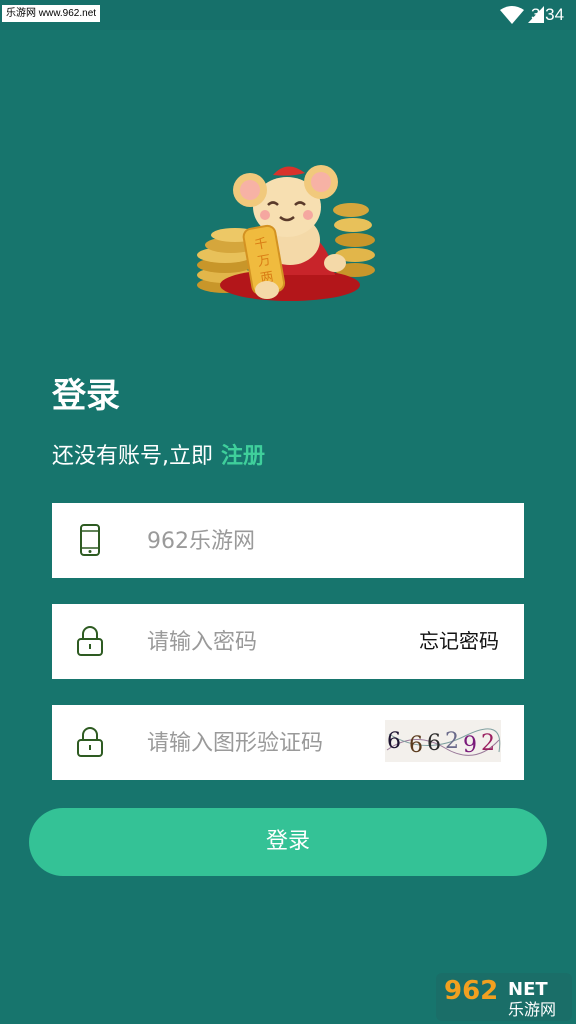 This screenshot has height=1024, width=576. I want to click on svg-text: 9, so click(470, 745).